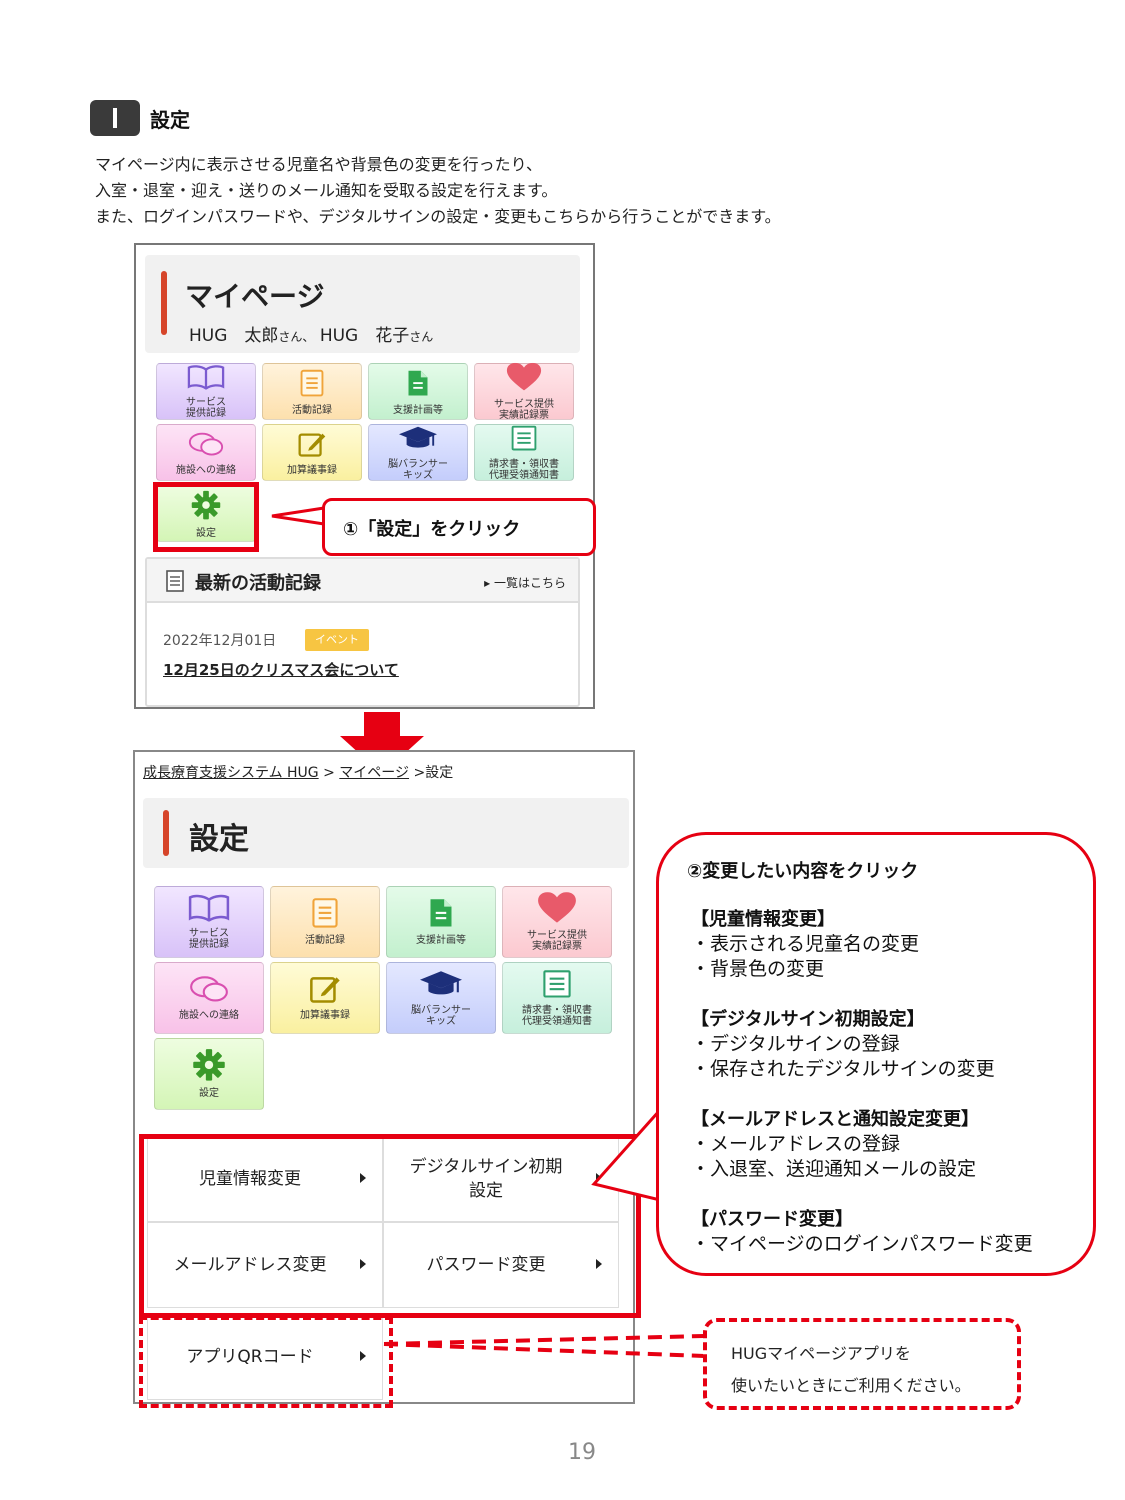 The image size is (1125, 1500). What do you see at coordinates (441, 940) in the screenshot?
I see `tile-label: 支援計画等` at bounding box center [441, 940].